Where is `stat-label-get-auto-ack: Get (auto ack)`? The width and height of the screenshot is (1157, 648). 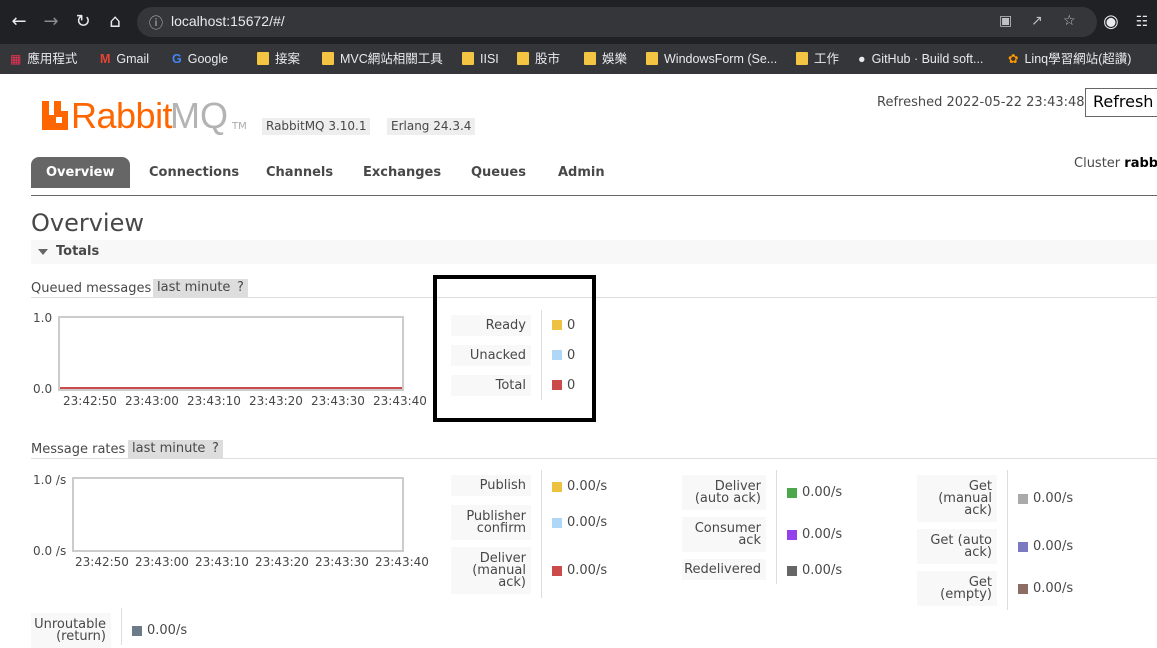
stat-label-get-auto-ack: Get (auto ack) is located at coordinates (957, 546).